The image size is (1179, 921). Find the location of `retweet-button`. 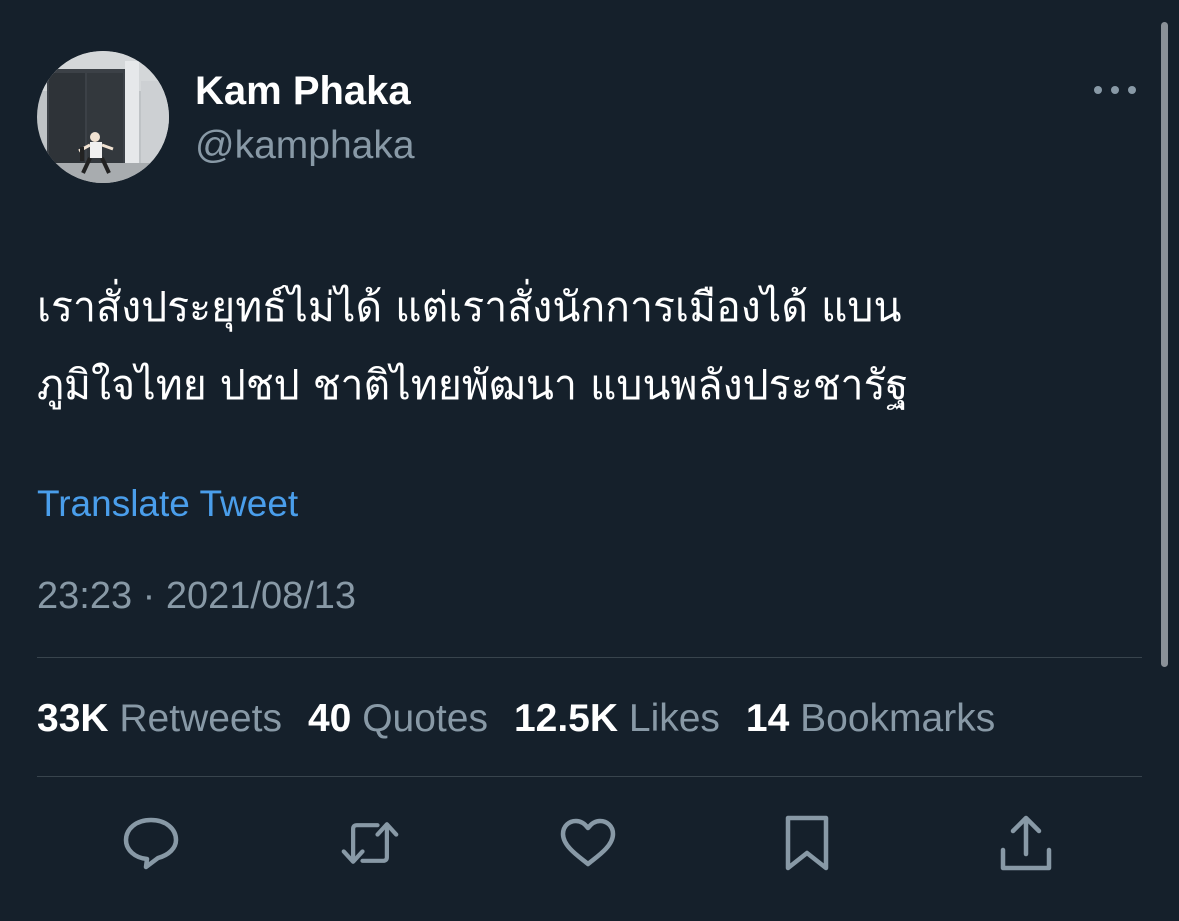

retweet-button is located at coordinates (370, 843).